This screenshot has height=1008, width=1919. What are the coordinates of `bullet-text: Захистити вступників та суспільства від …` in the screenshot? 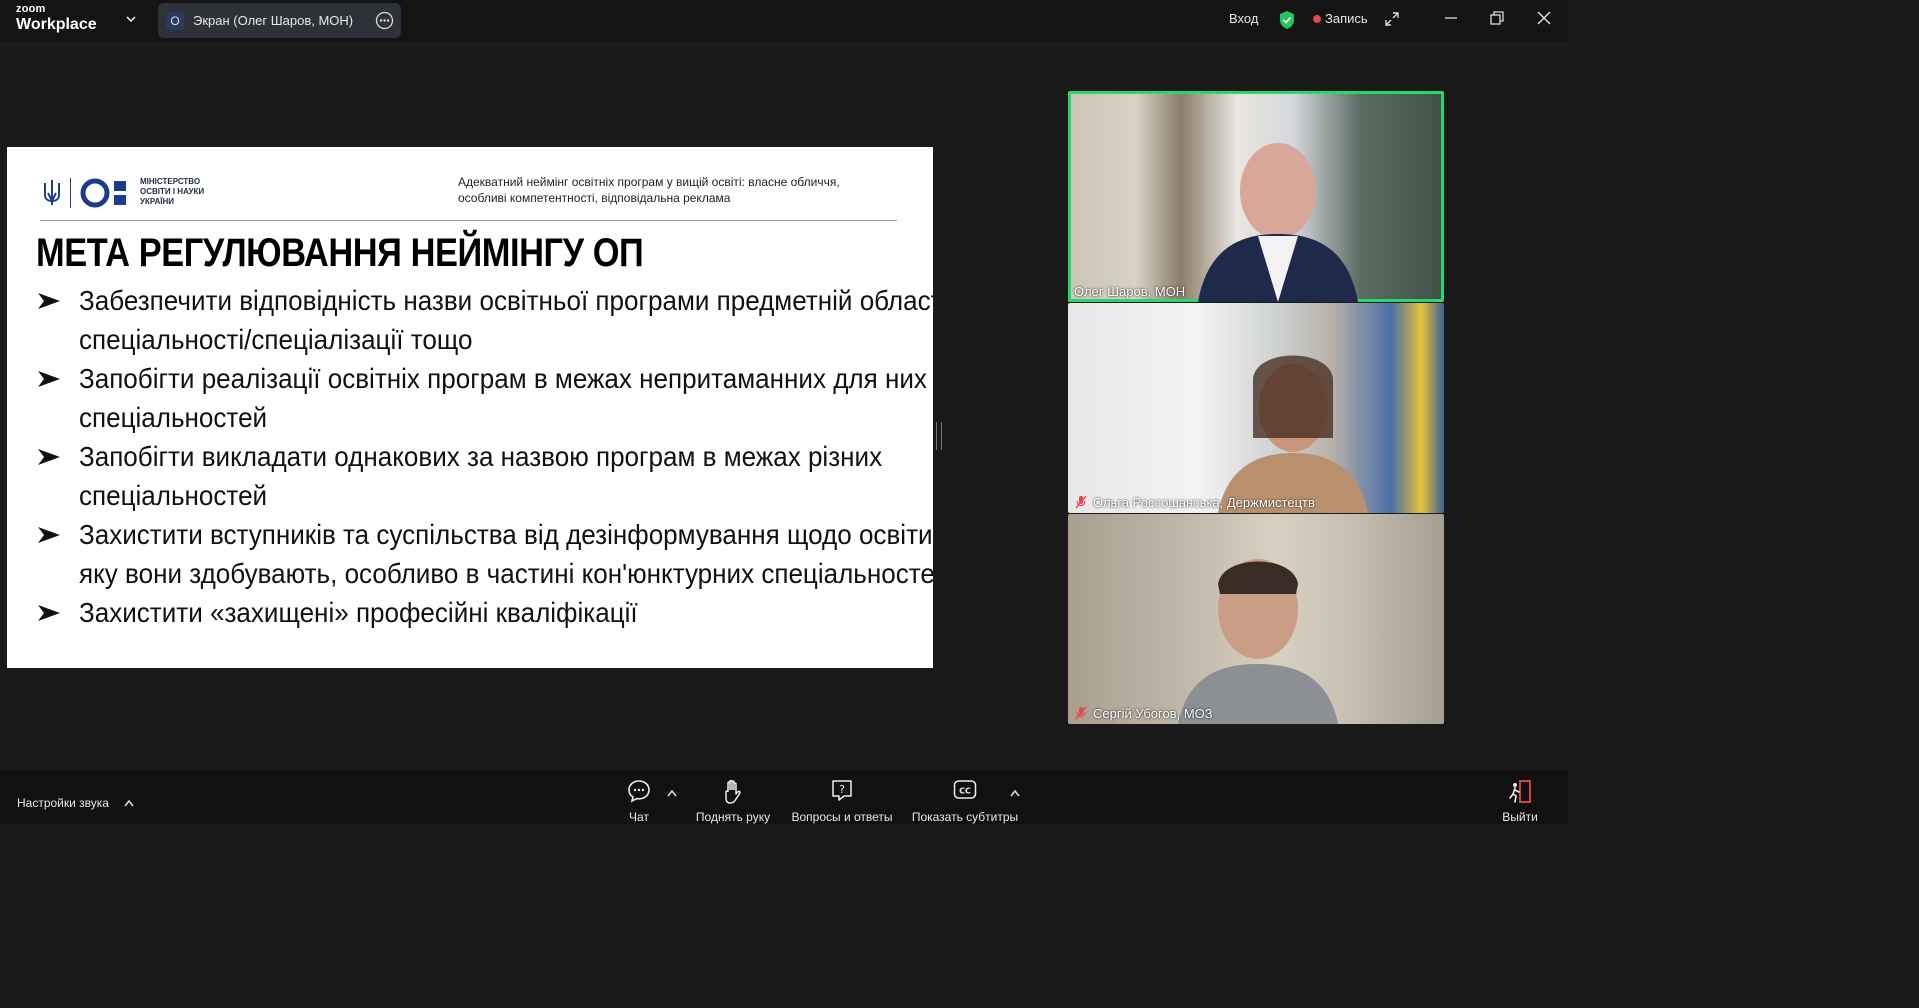 It's located at (506, 554).